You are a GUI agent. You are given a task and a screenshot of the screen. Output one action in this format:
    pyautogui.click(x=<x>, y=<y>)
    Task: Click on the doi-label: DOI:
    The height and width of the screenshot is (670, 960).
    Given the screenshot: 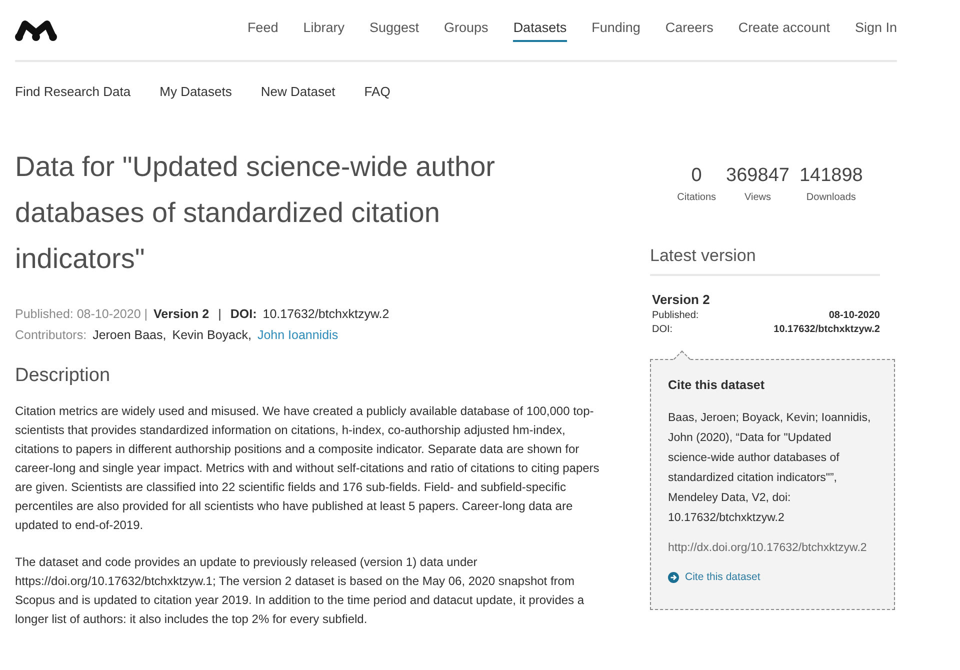 What is the action you would take?
    pyautogui.click(x=243, y=314)
    